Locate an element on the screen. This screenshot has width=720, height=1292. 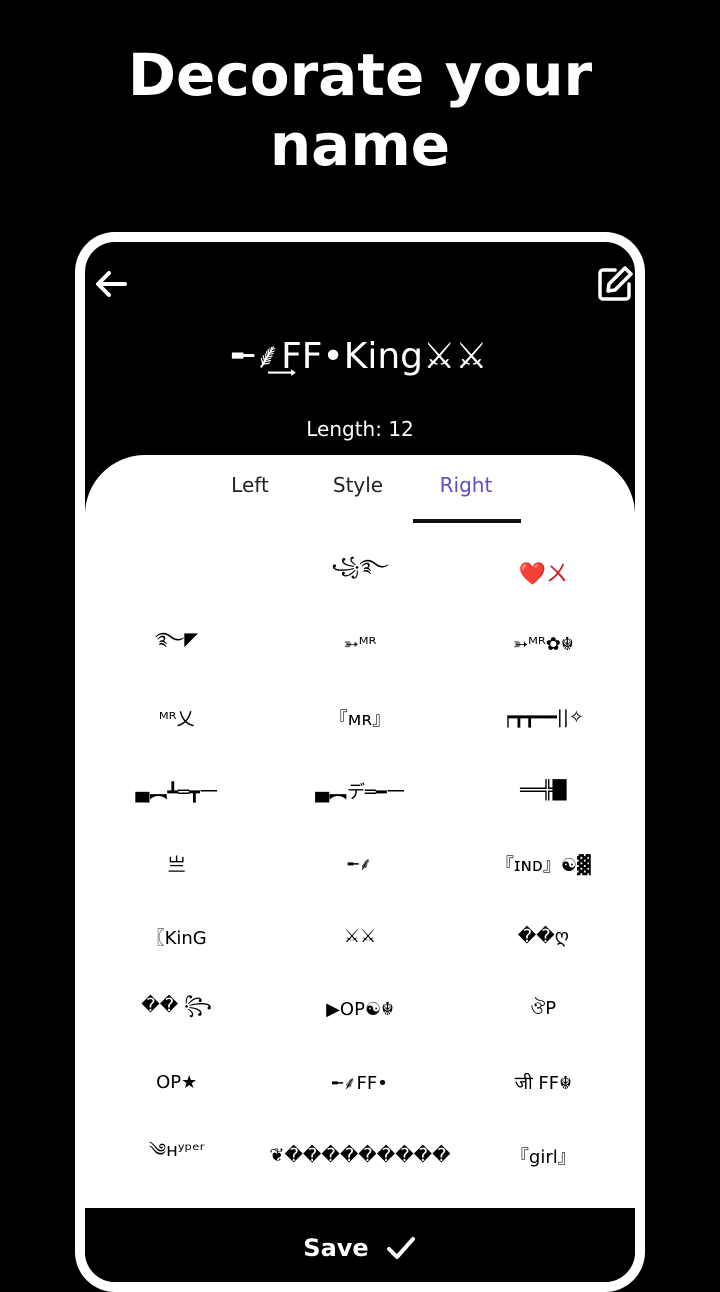
symbol-item: ➳ᴹᴿ✿☬ is located at coordinates (543, 644).